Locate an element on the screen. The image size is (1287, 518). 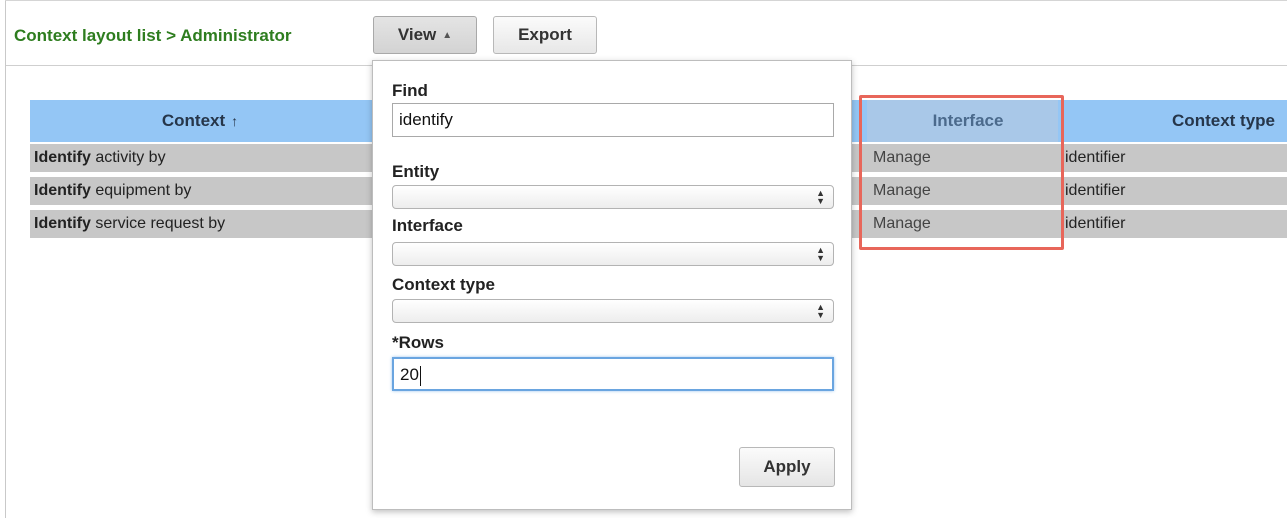
column-header-context-type: Context type is located at coordinates (1187, 121).